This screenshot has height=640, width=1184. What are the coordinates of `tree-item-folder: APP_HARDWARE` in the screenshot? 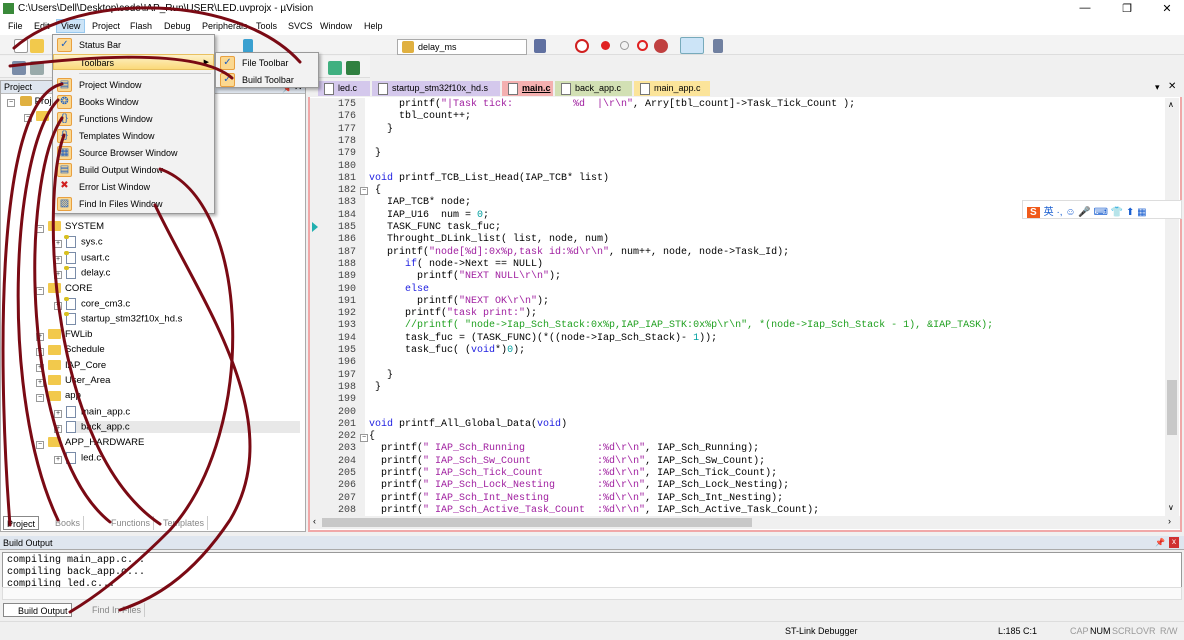 It's located at (96, 442).